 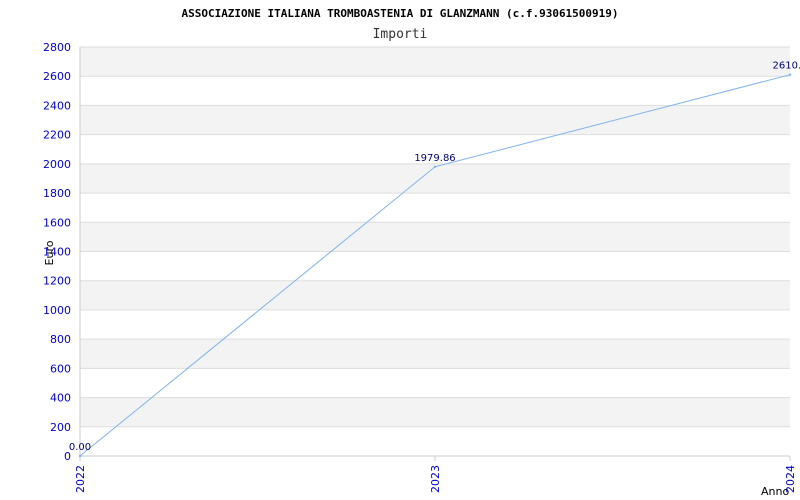 What do you see at coordinates (434, 158) in the screenshot?
I see `data-label: 1979.86` at bounding box center [434, 158].